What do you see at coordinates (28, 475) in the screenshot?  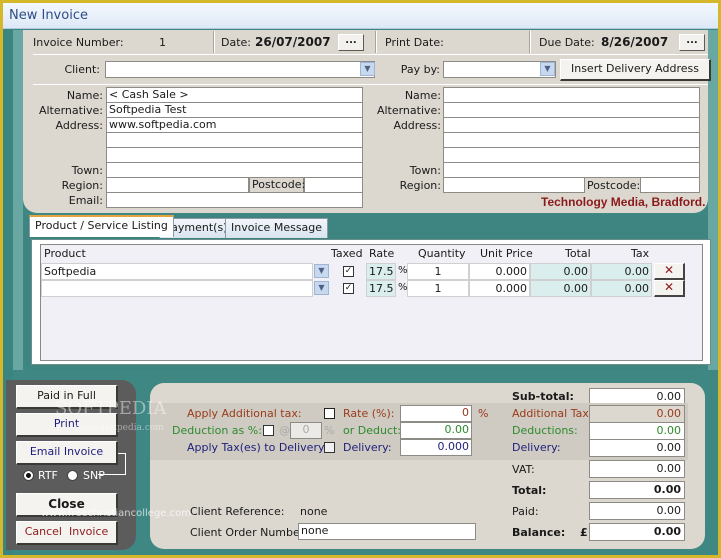 I see `rtf-radio` at bounding box center [28, 475].